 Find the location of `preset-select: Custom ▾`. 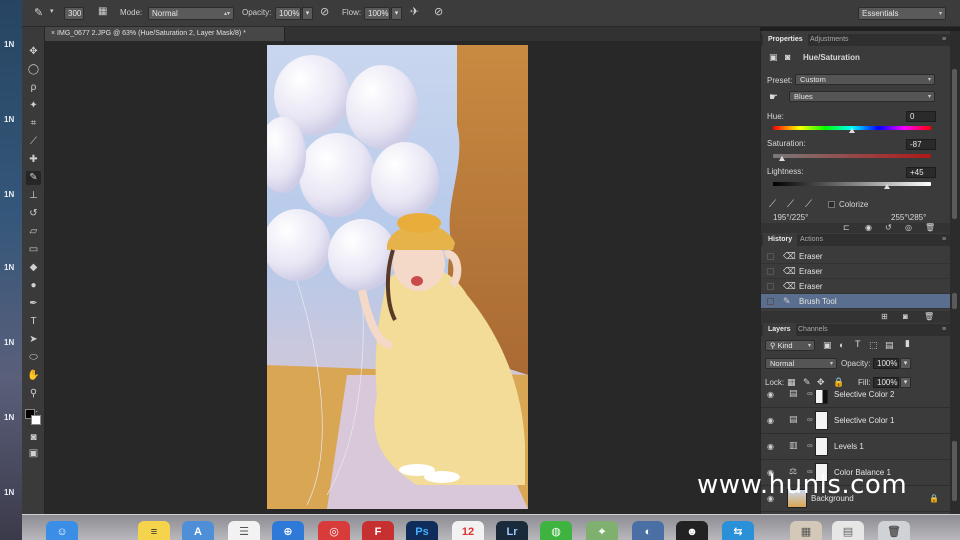

preset-select: Custom ▾ is located at coordinates (865, 79).